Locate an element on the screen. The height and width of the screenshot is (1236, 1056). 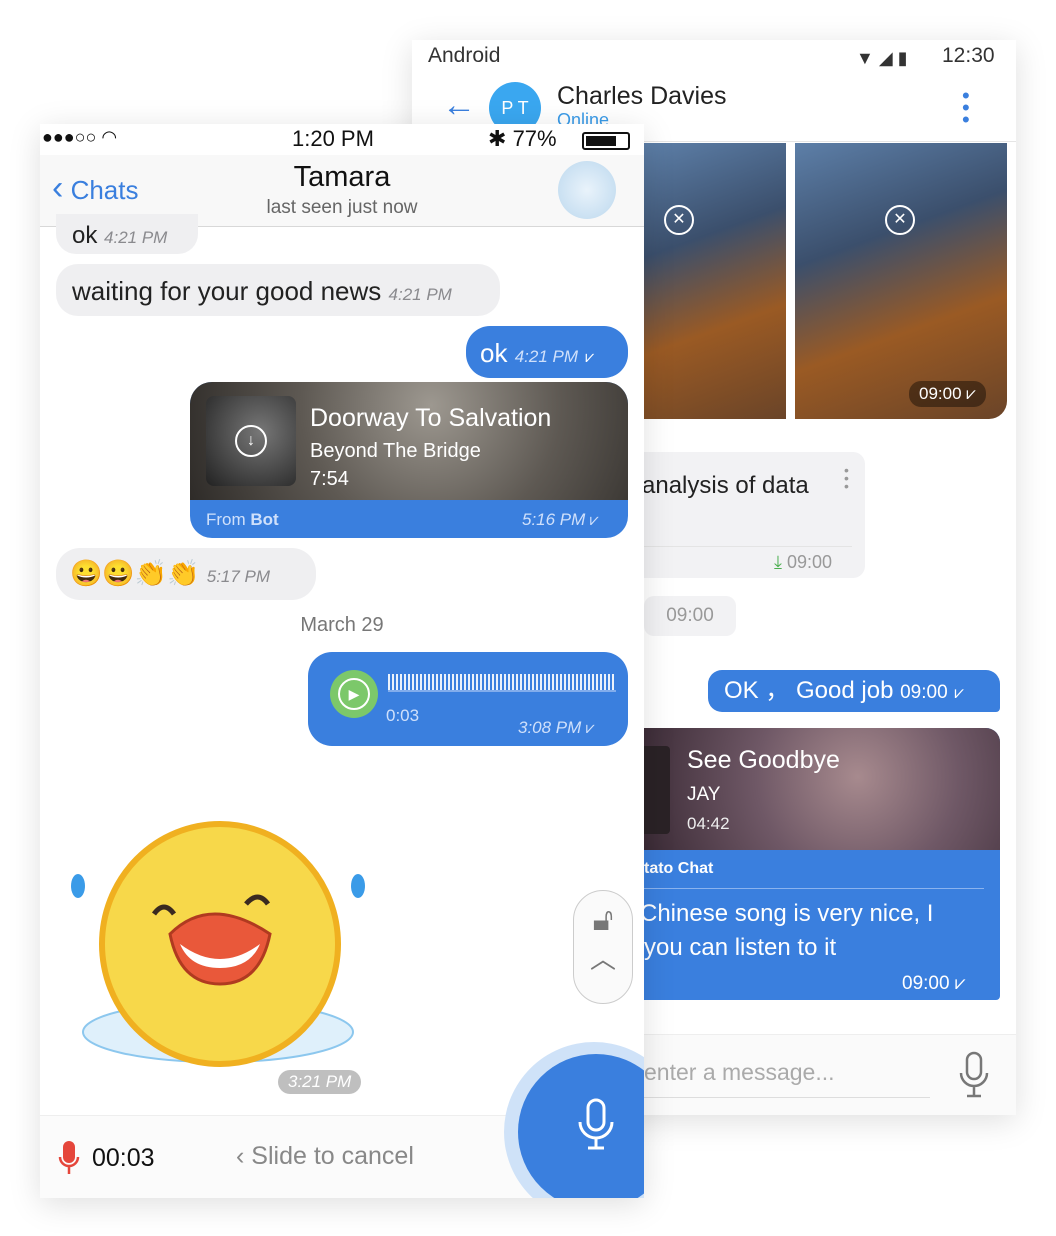
sticker-time: 3:21 PM is located at coordinates (320, 1081).